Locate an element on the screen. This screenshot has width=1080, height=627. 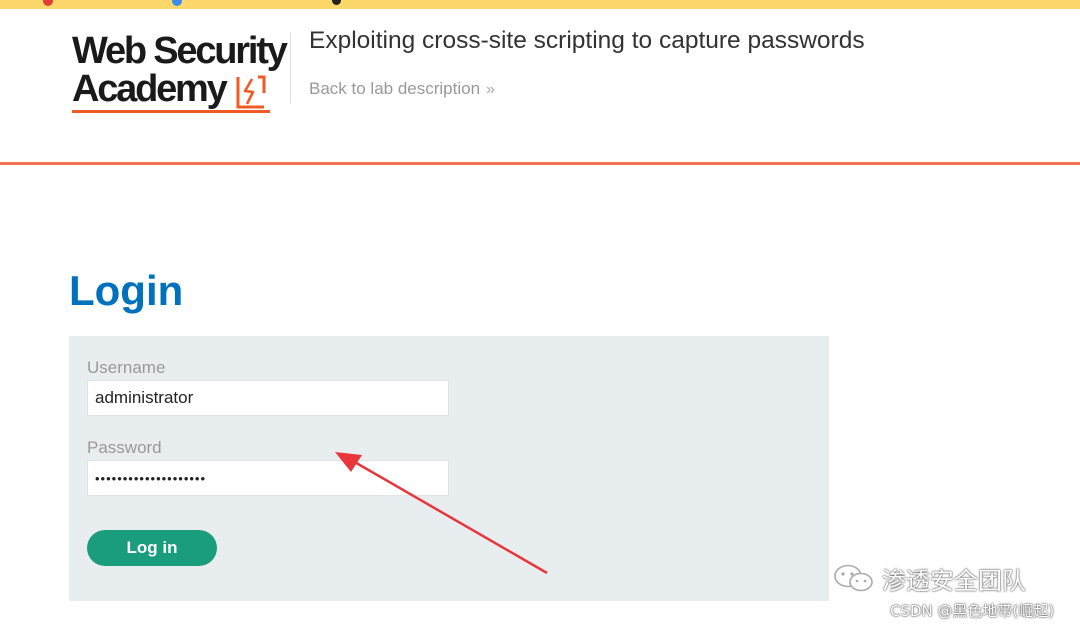
header-orange-rule is located at coordinates (540, 163).